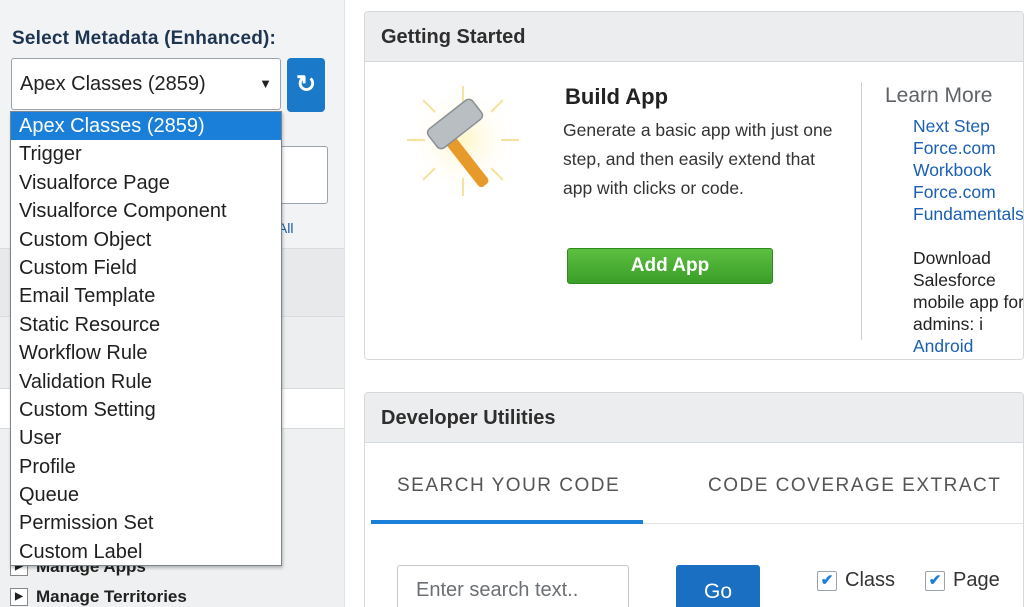  I want to click on add-app-button: Add App, so click(670, 266).